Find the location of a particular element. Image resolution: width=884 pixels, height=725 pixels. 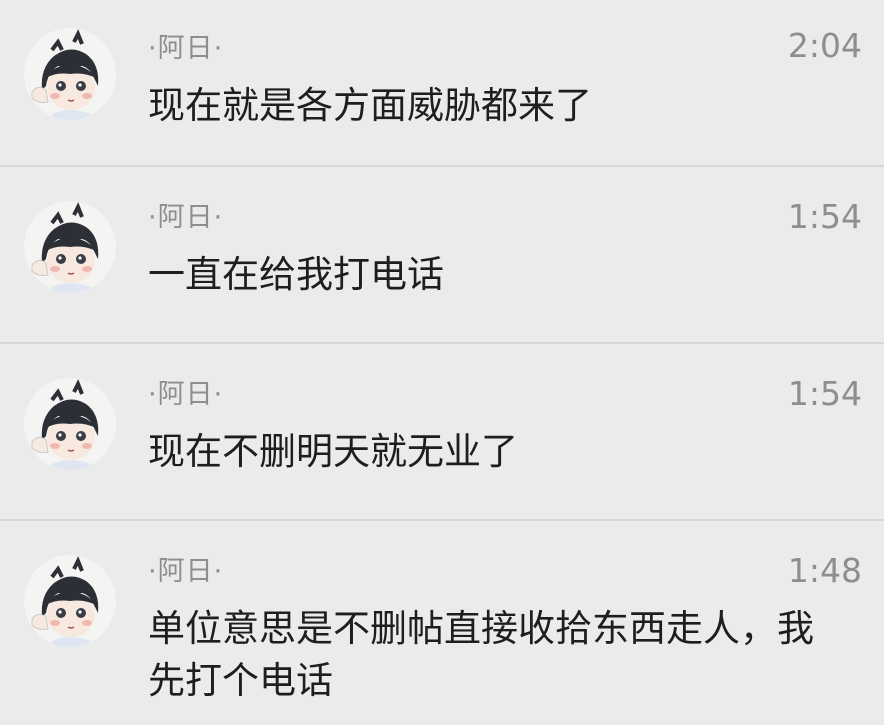

message-text: 单位意思是不删帖直接收拾东西走人，我先打个电话 is located at coordinates (481, 654).